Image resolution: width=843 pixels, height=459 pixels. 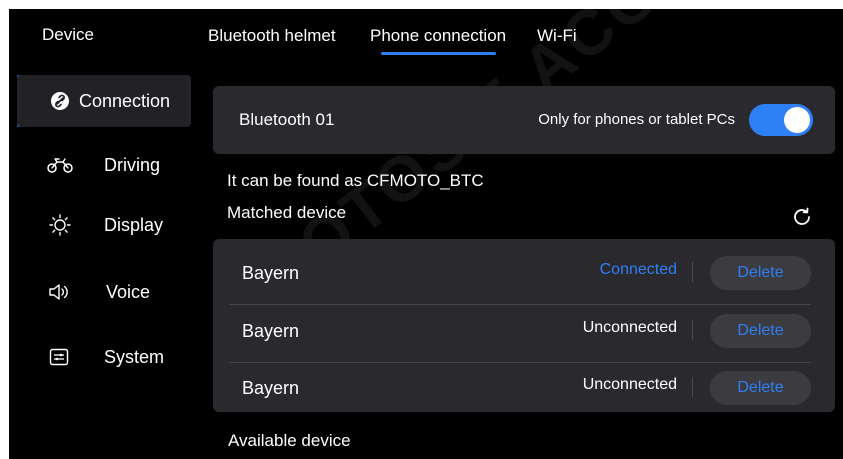 I want to click on discoverable-text: It can be found as CFMOTO_BTC, so click(x=355, y=180).